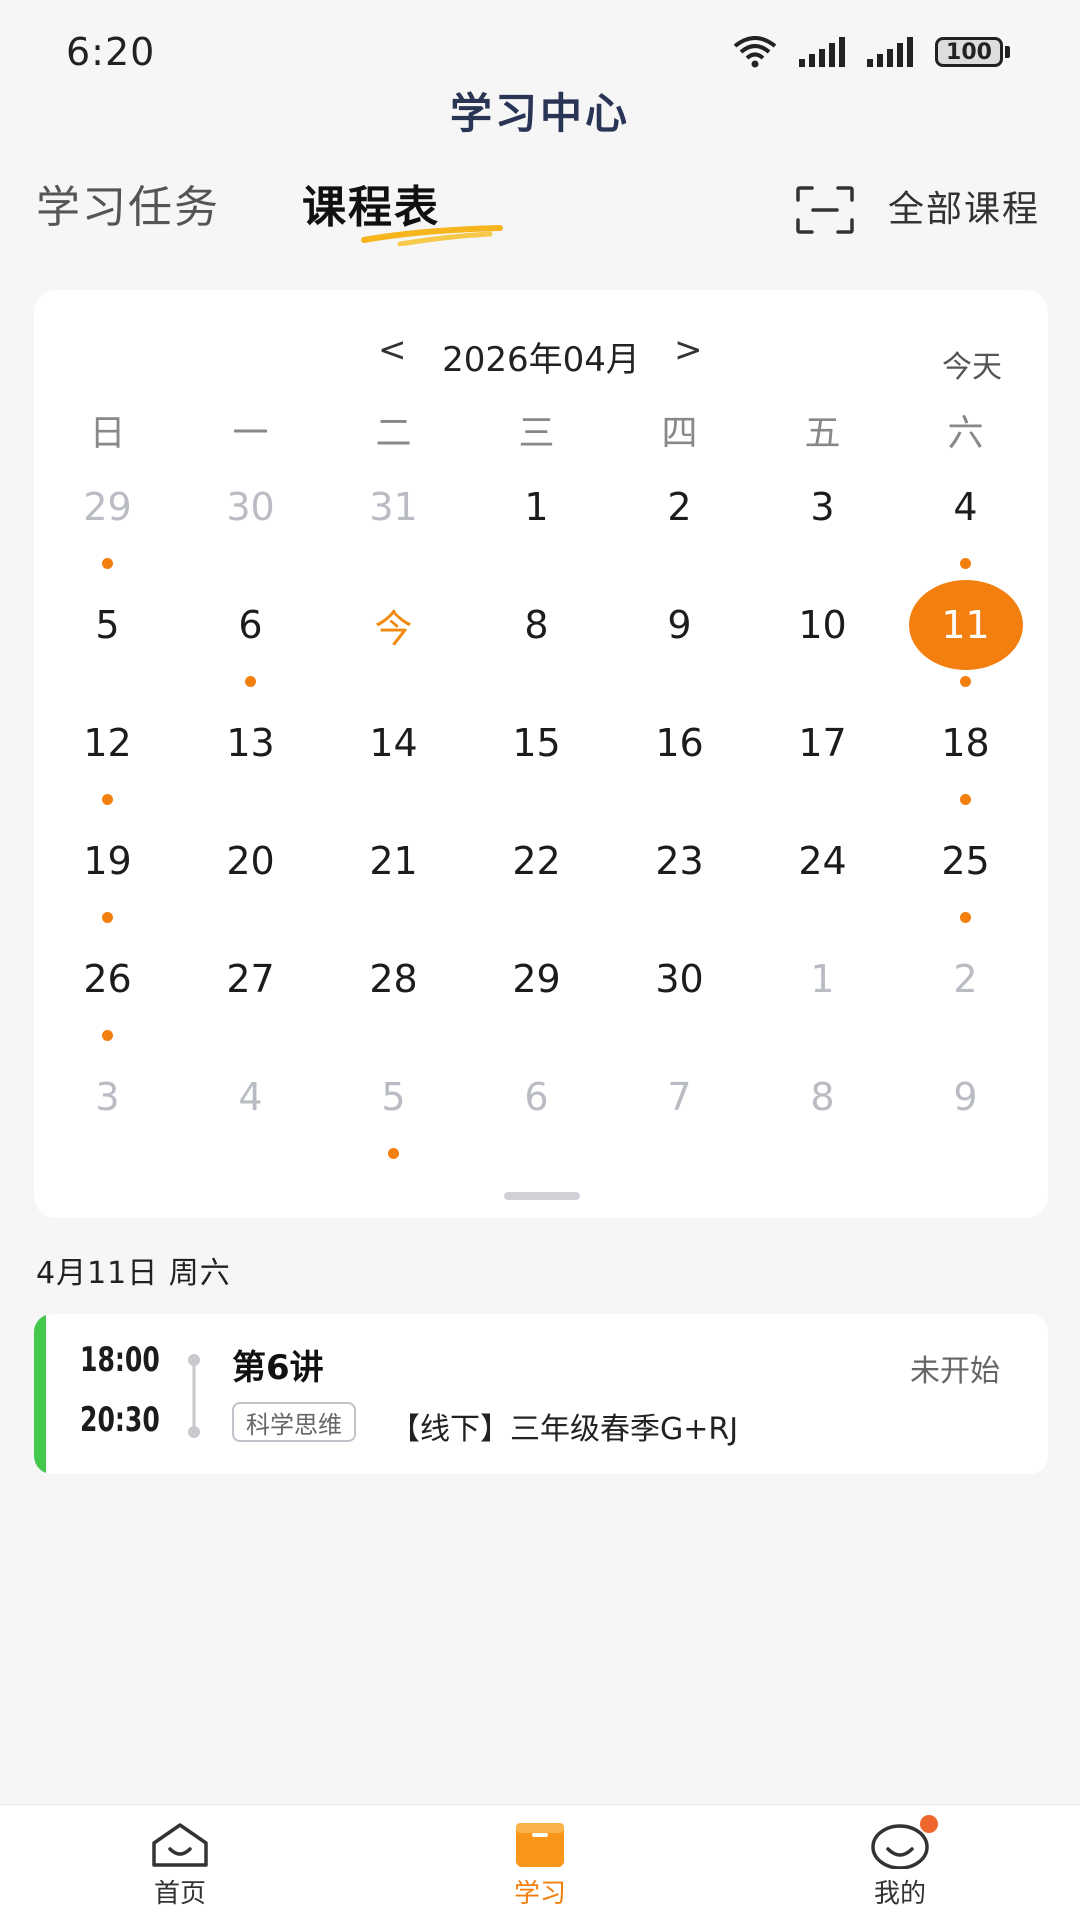 This screenshot has height=1920, width=1080. What do you see at coordinates (250, 993) in the screenshot?
I see `calendar-day: 27` at bounding box center [250, 993].